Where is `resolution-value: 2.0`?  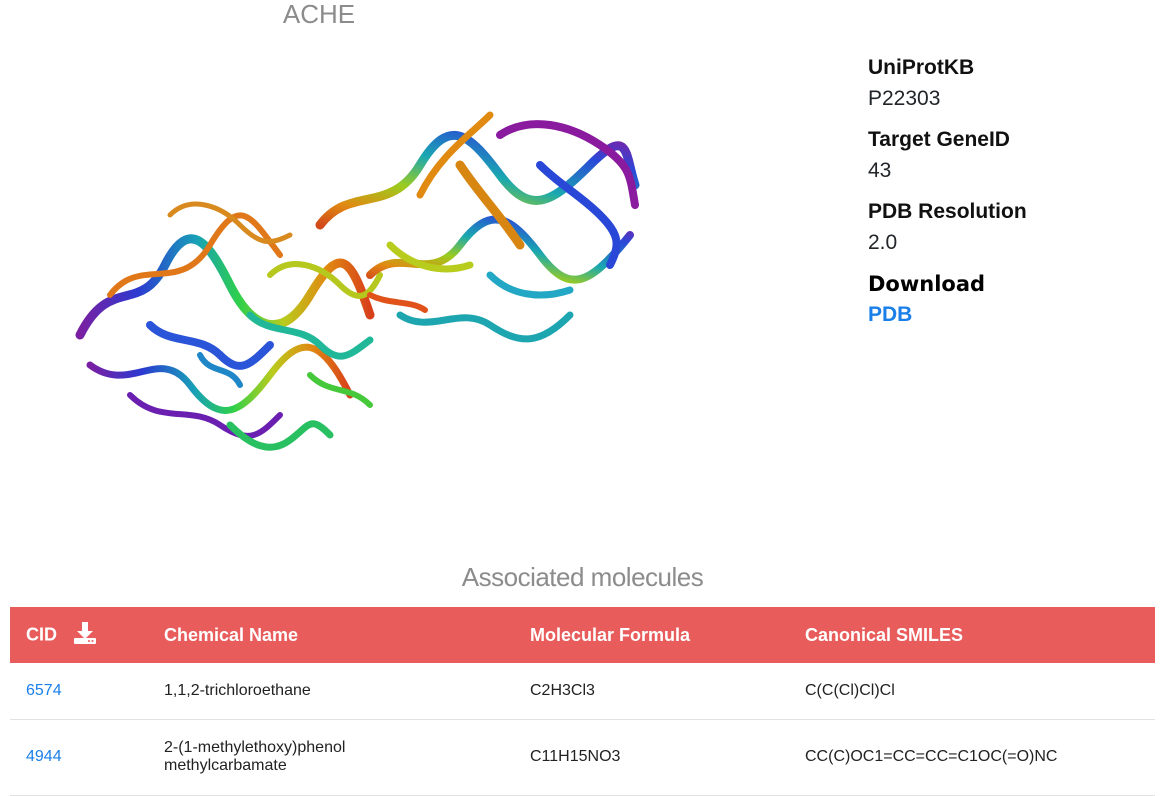 resolution-value: 2.0 is located at coordinates (883, 242).